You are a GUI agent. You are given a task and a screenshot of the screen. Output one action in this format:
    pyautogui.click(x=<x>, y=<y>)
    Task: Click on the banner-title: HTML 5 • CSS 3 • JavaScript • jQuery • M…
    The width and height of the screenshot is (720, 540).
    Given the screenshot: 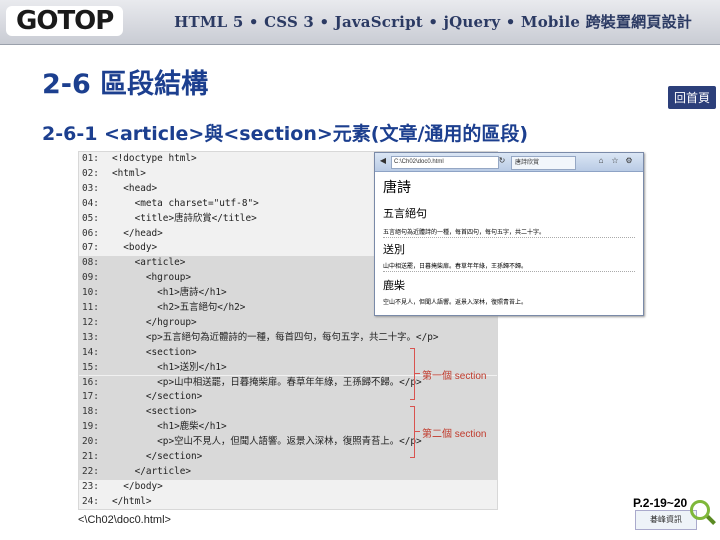 What is the action you would take?
    pyautogui.click(x=433, y=22)
    